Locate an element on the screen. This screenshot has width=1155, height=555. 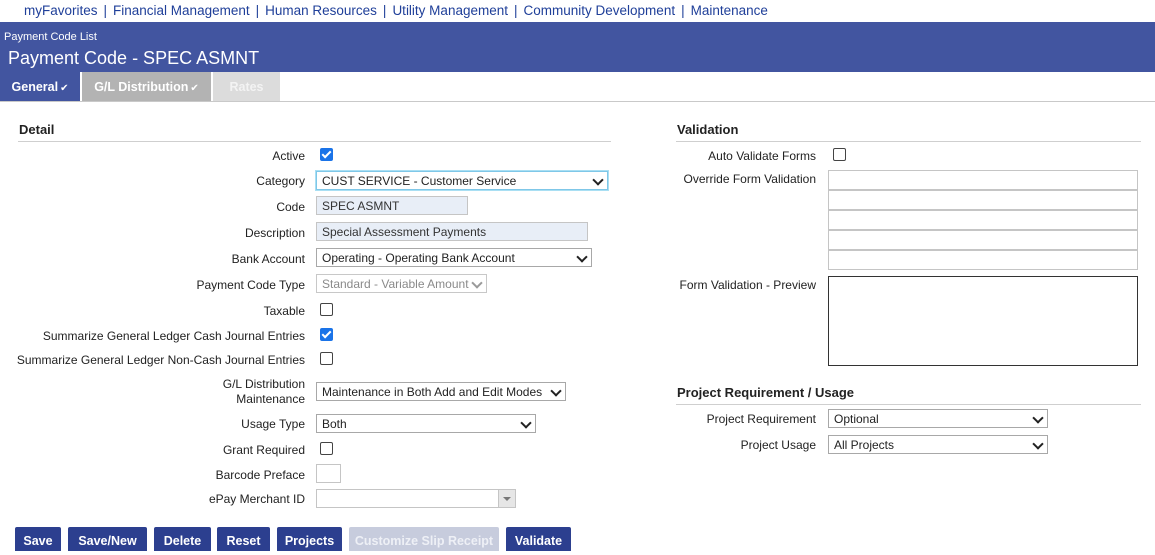
validation-section-title: Validation is located at coordinates (708, 129).